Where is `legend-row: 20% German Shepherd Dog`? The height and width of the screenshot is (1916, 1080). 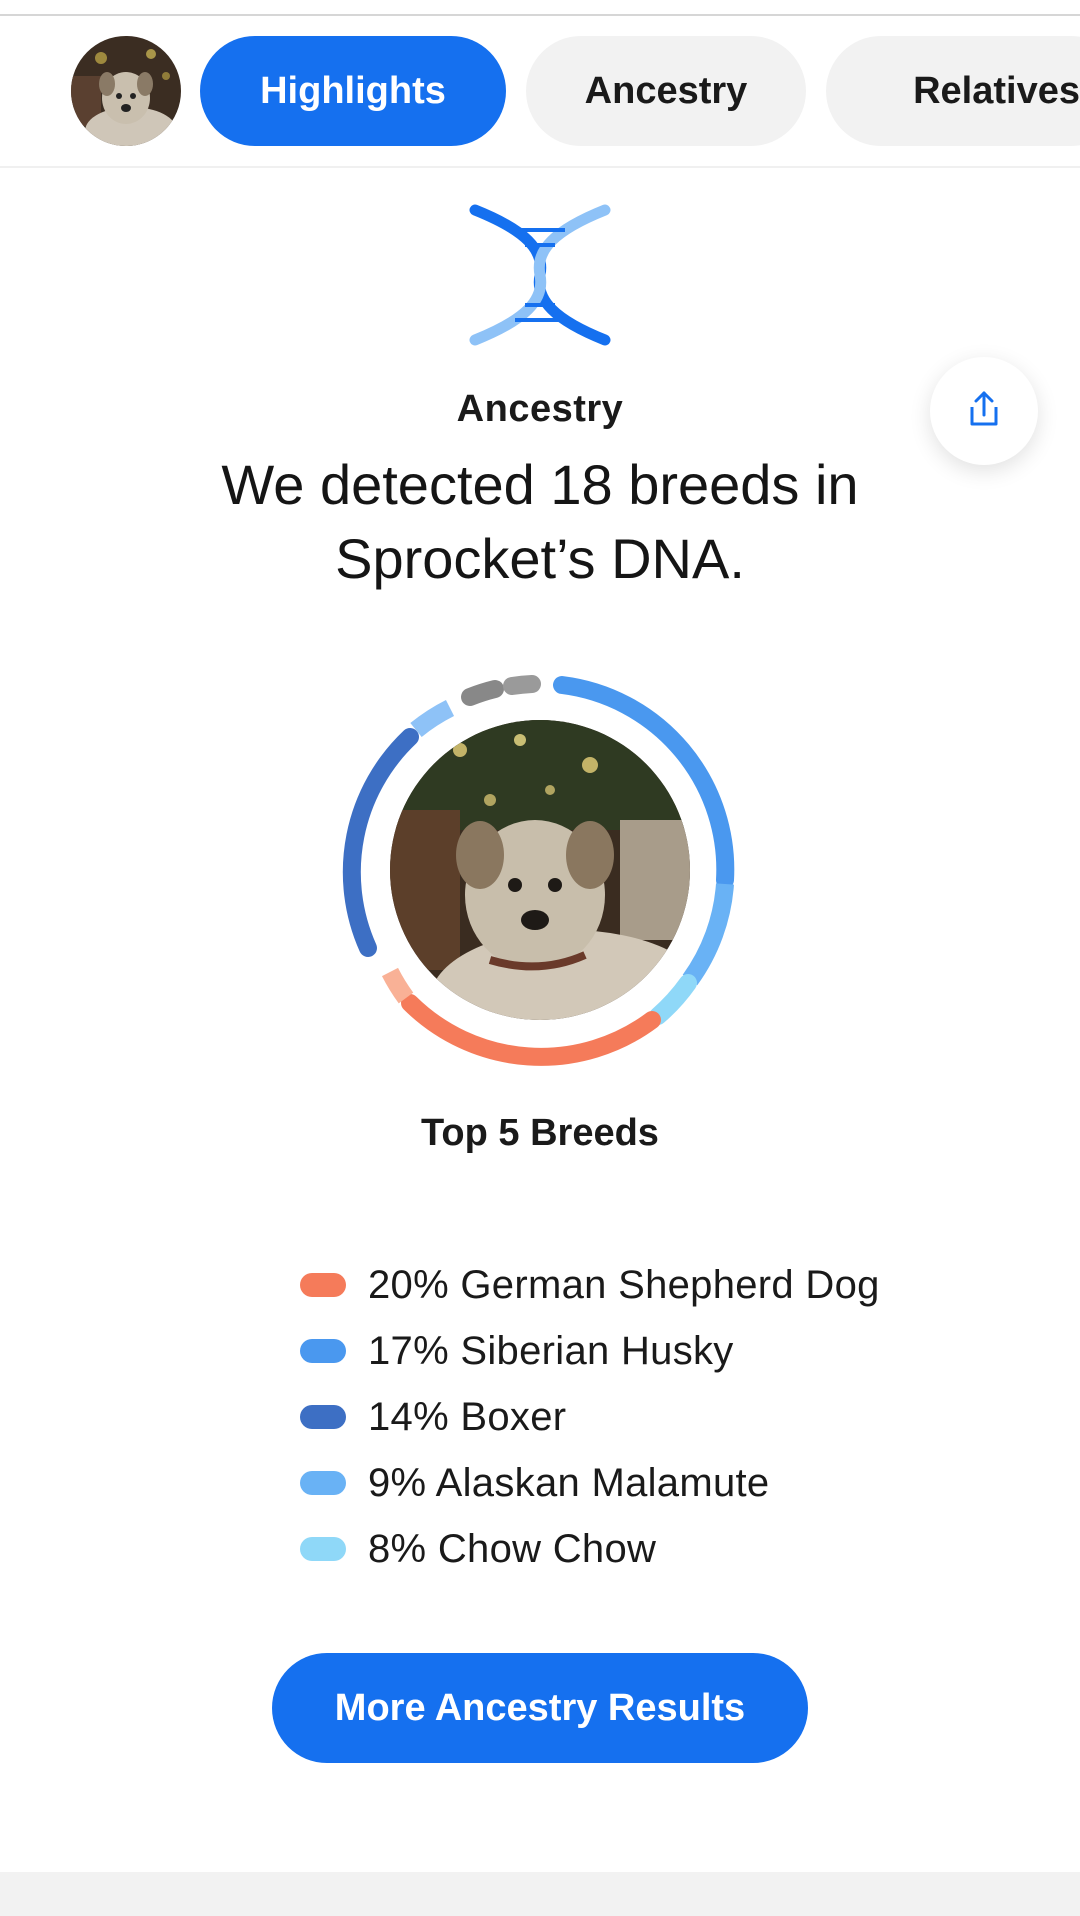
legend-row: 20% German Shepherd Dog is located at coordinates (590, 1285).